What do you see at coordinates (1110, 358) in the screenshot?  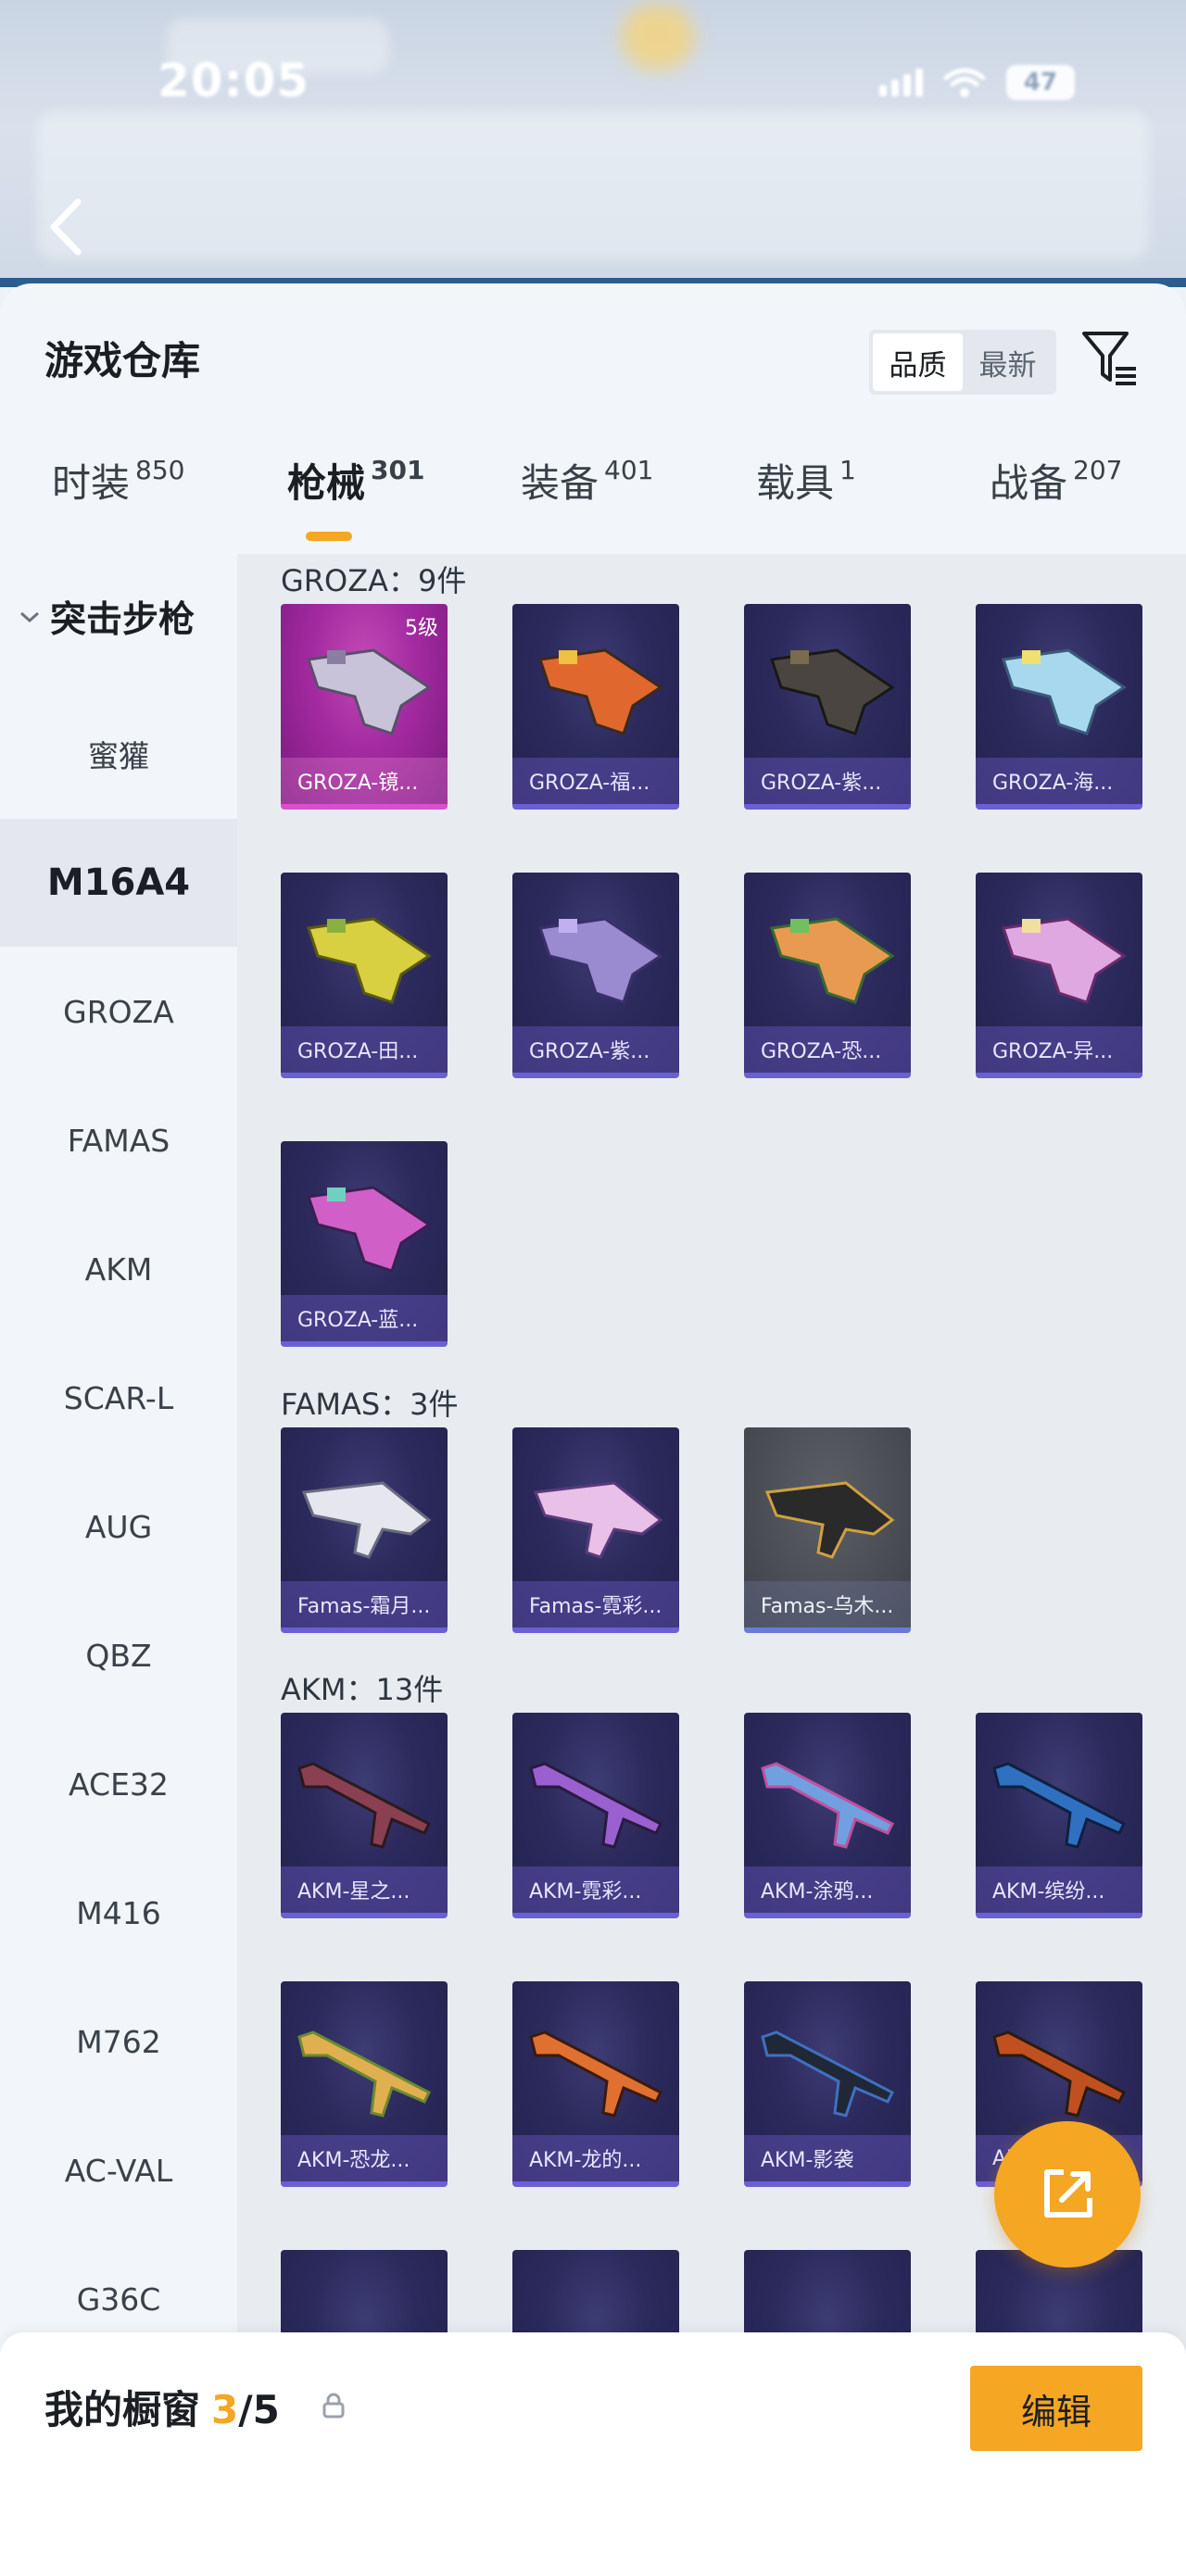 I see `filter-icon` at bounding box center [1110, 358].